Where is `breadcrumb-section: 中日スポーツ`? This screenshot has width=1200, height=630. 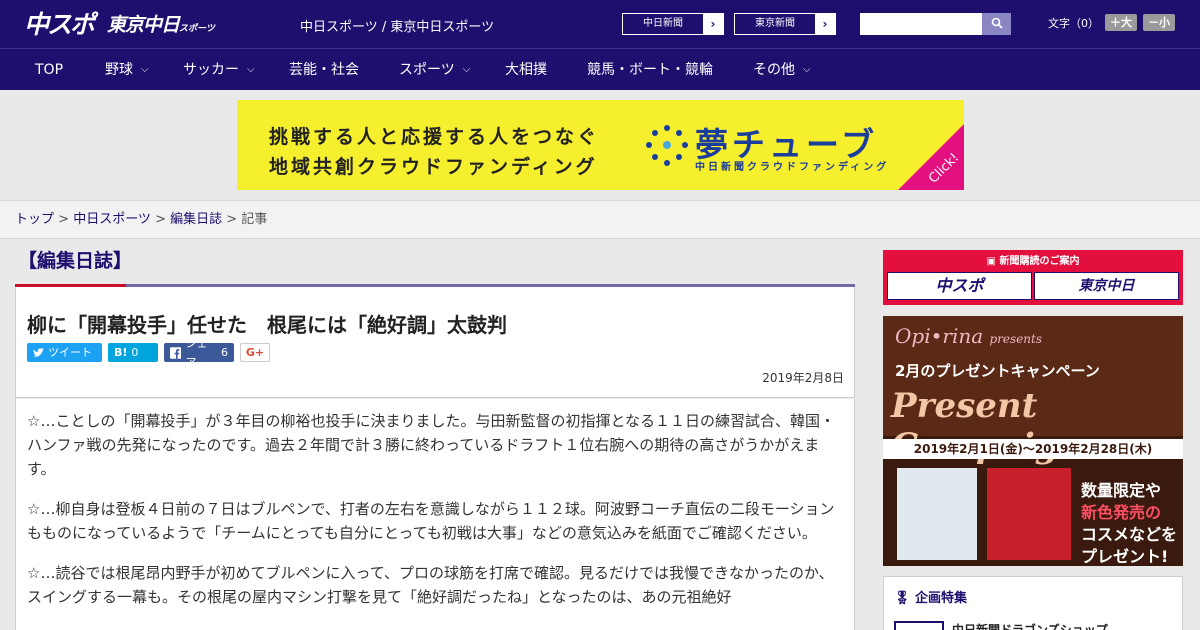
breadcrumb-section: 中日スポーツ is located at coordinates (112, 219).